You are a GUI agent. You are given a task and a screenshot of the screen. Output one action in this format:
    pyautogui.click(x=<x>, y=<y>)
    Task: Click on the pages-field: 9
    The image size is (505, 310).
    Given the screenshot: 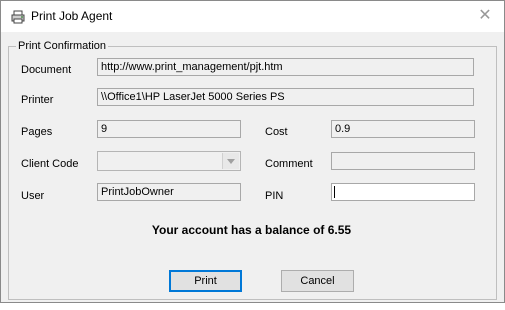 What is the action you would take?
    pyautogui.click(x=169, y=129)
    